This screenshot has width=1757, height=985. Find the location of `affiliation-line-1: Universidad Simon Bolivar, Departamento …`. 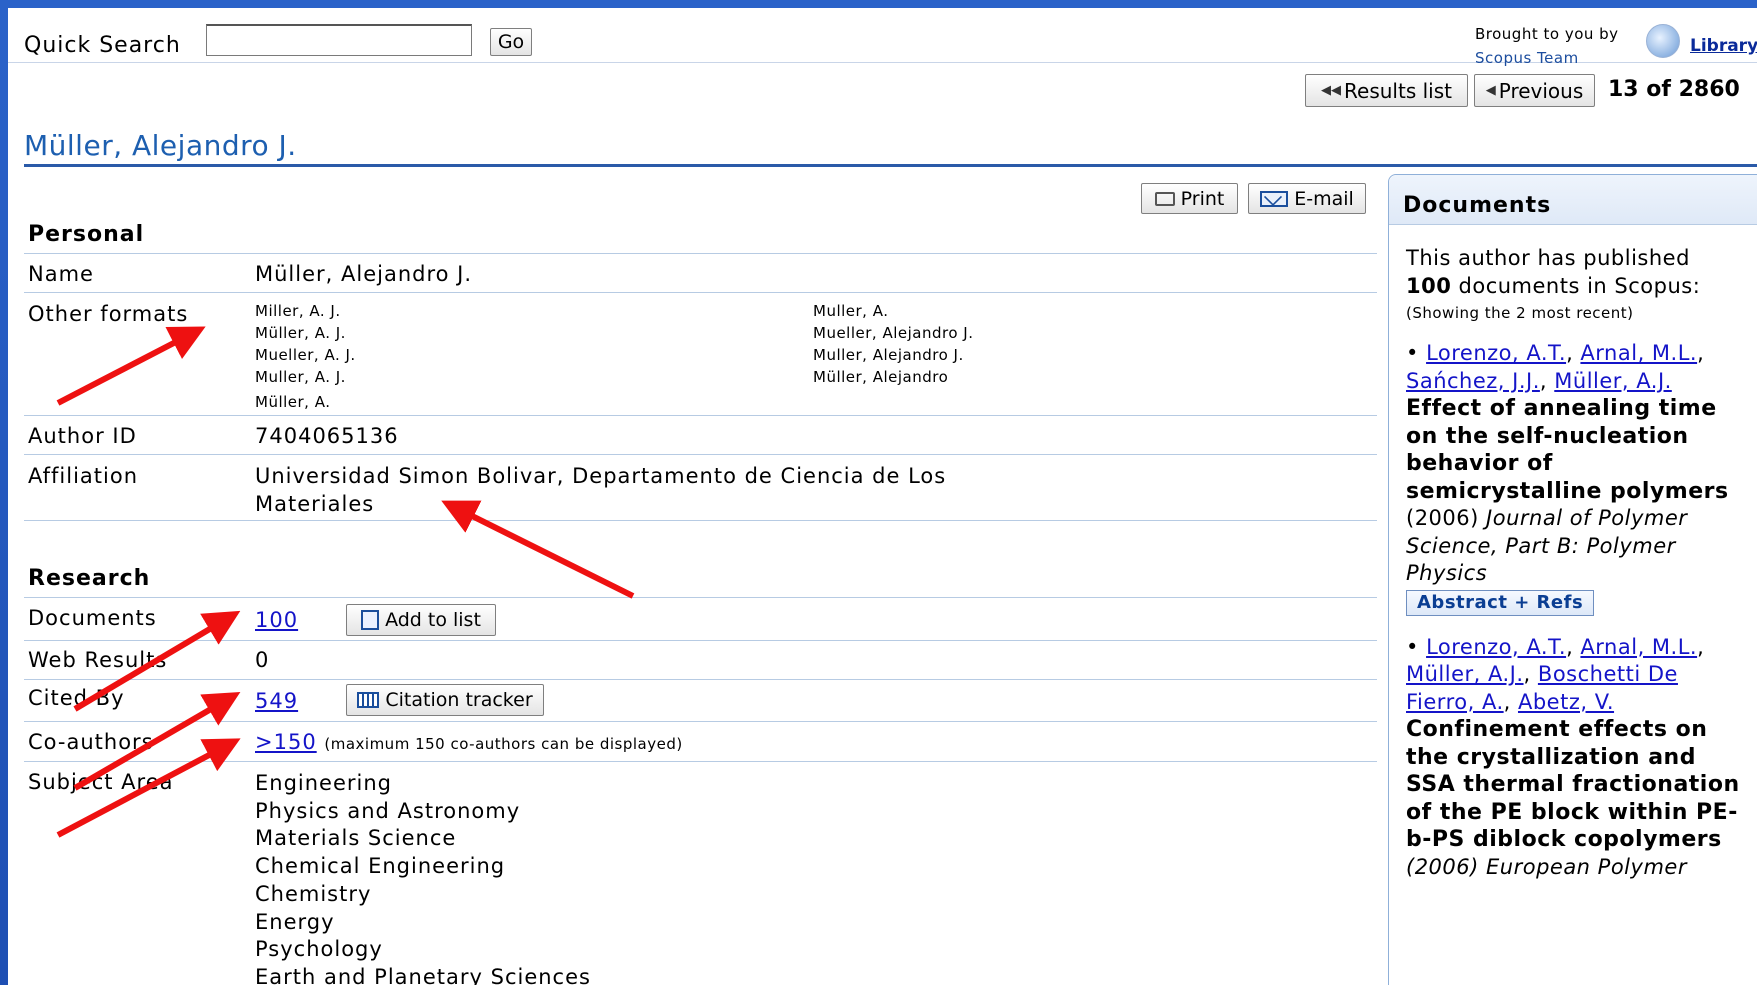

affiliation-line-1: Universidad Simon Bolivar, Departamento … is located at coordinates (601, 476).